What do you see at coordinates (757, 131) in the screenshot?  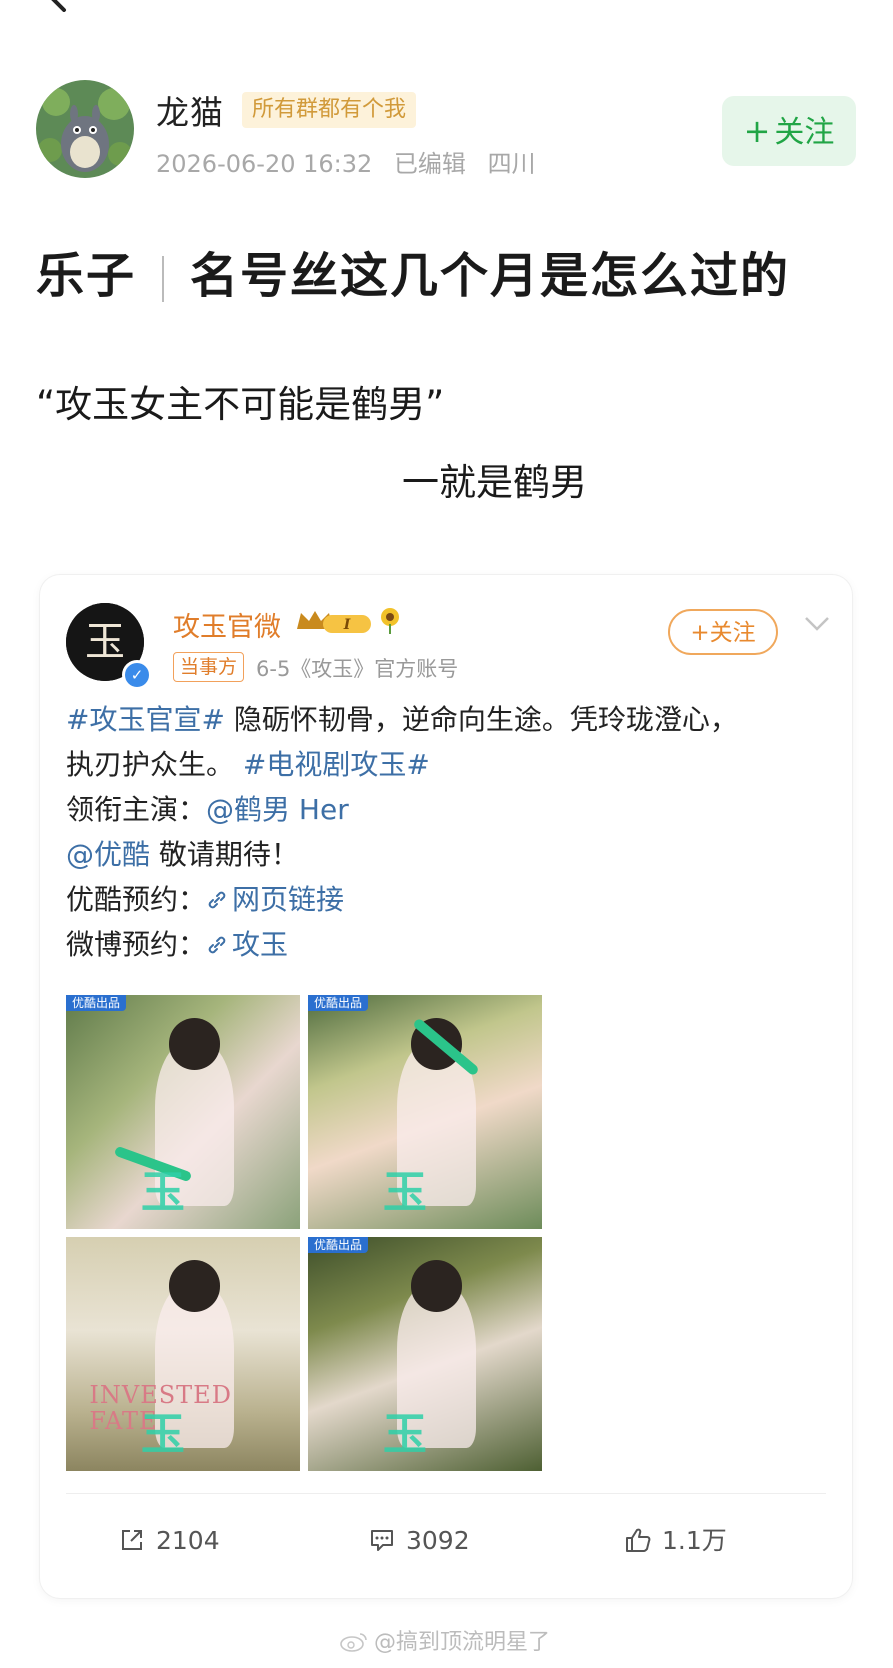 I see `plus-icon: +` at bounding box center [757, 131].